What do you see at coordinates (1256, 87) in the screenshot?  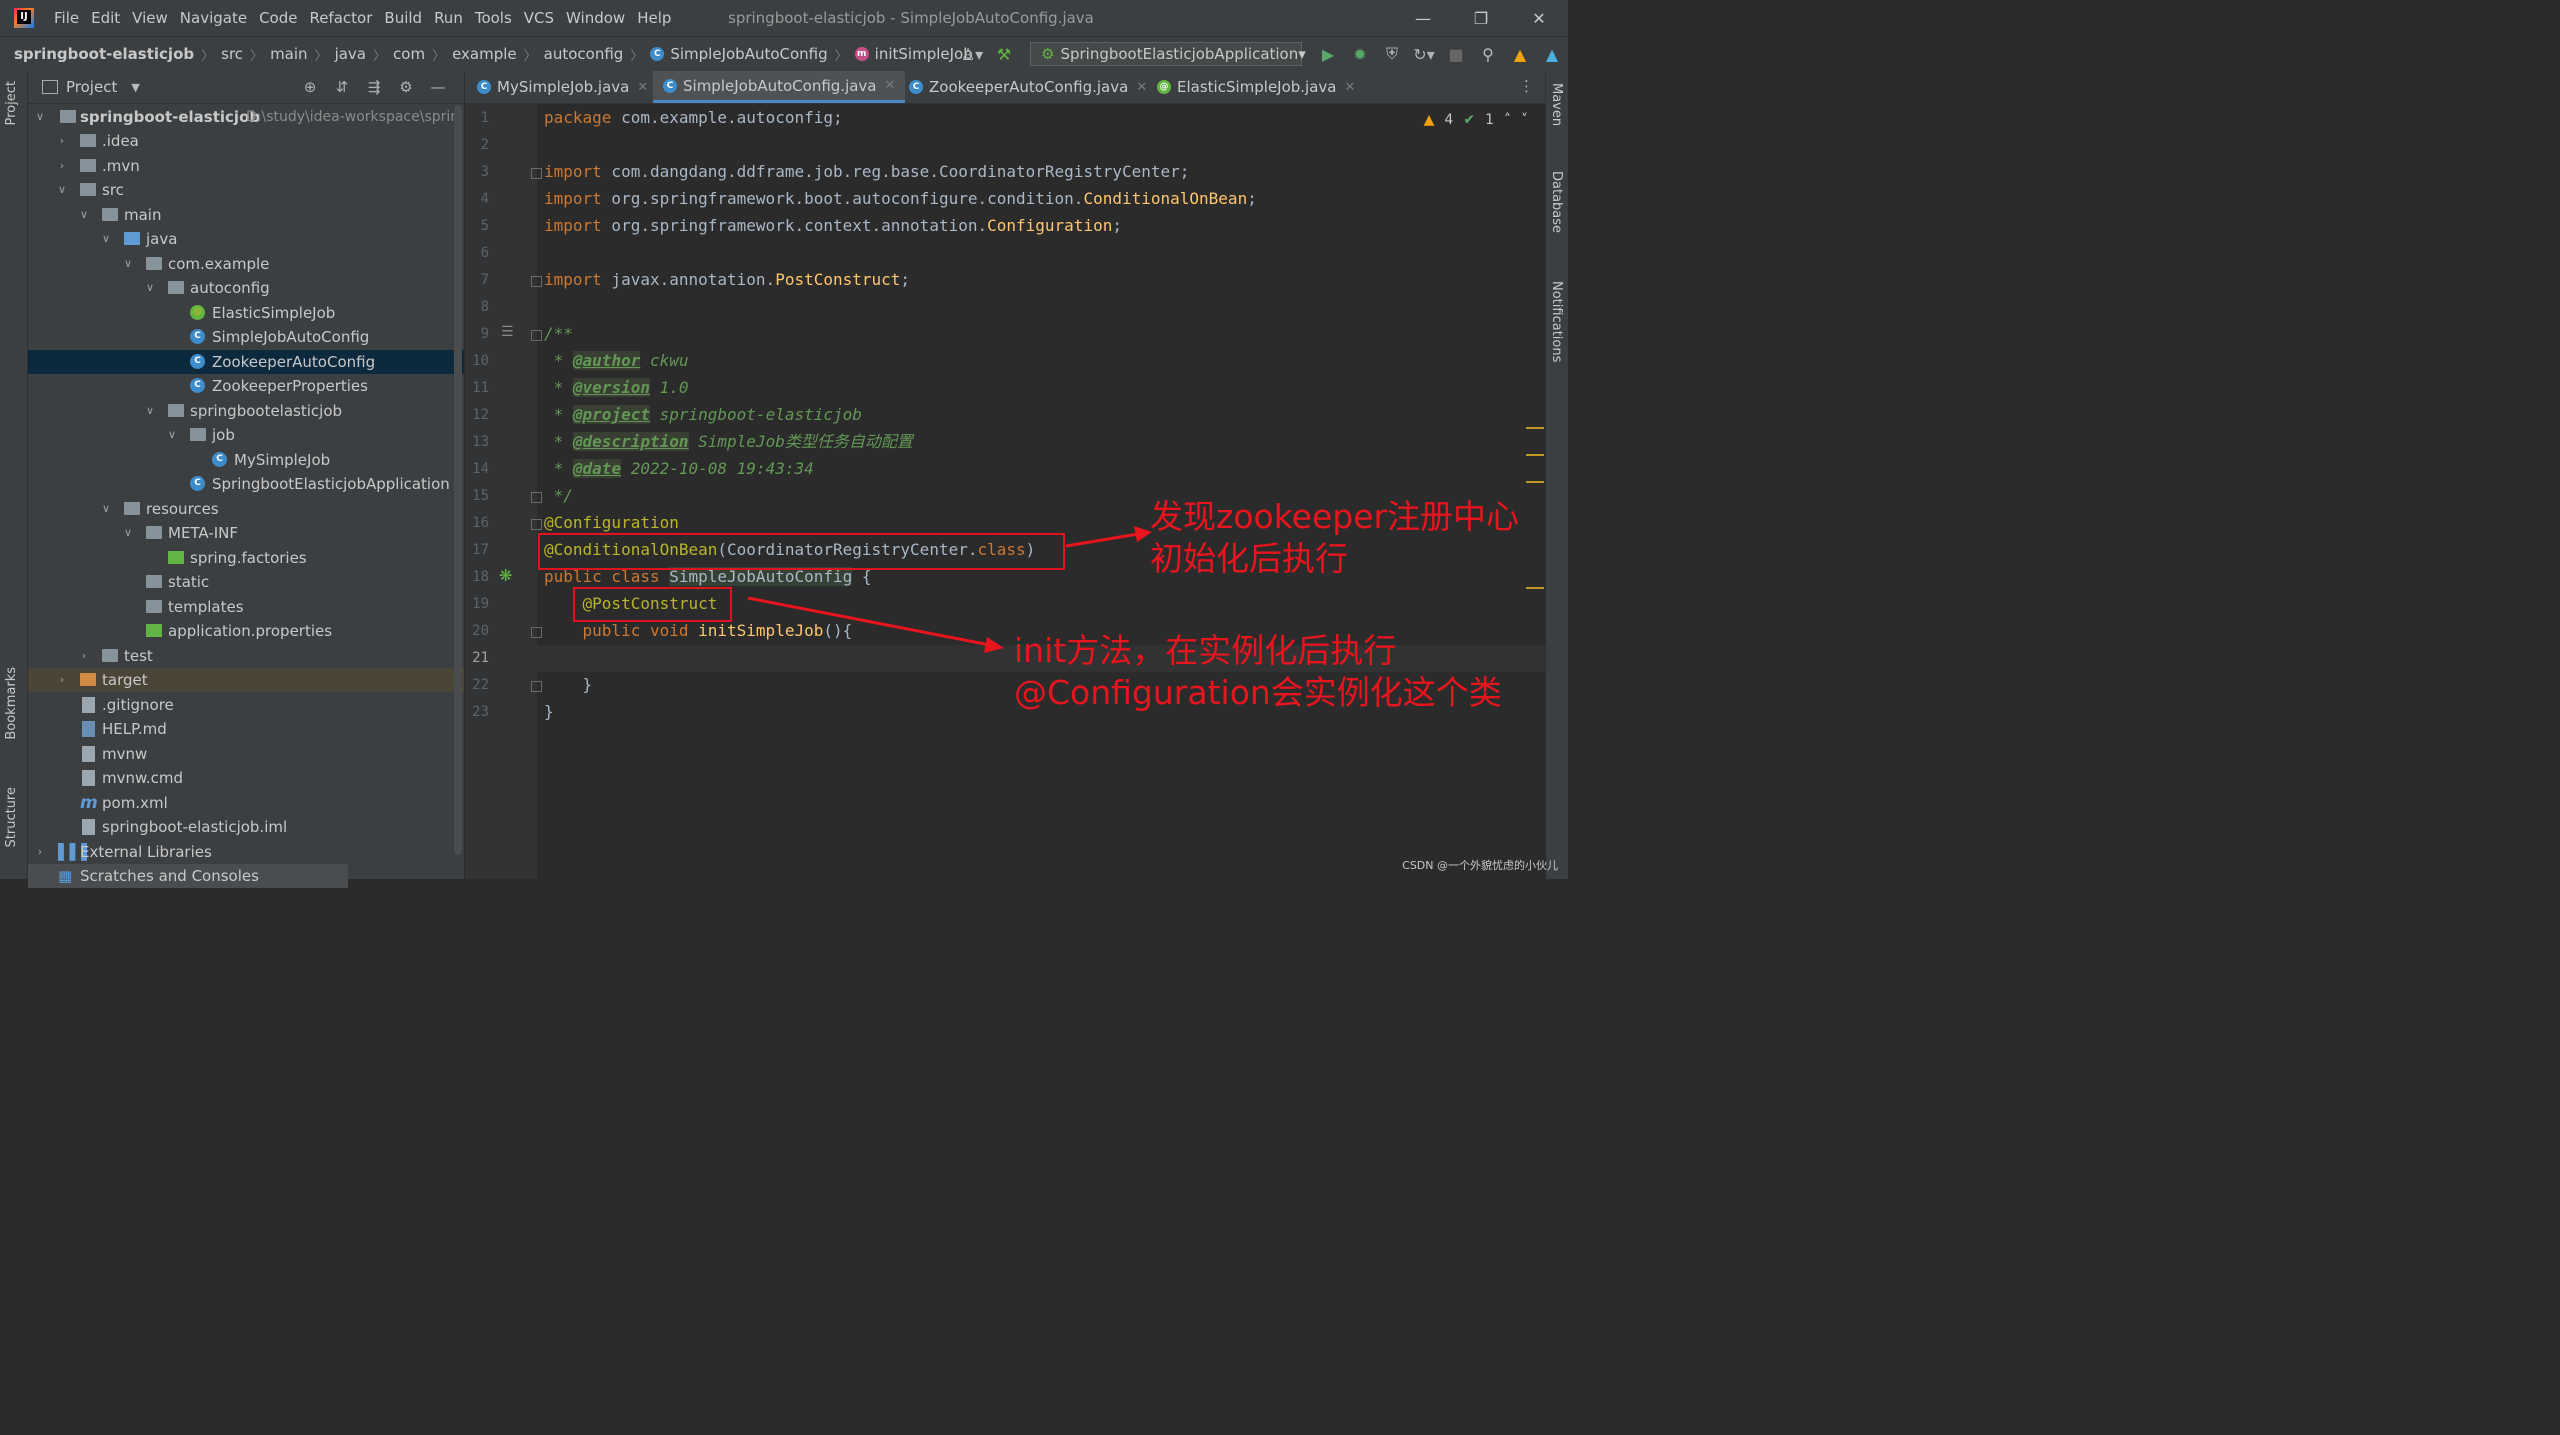 I see `tab-elasticsimplejob: @ ElasticSimpleJob.java ✕` at bounding box center [1256, 87].